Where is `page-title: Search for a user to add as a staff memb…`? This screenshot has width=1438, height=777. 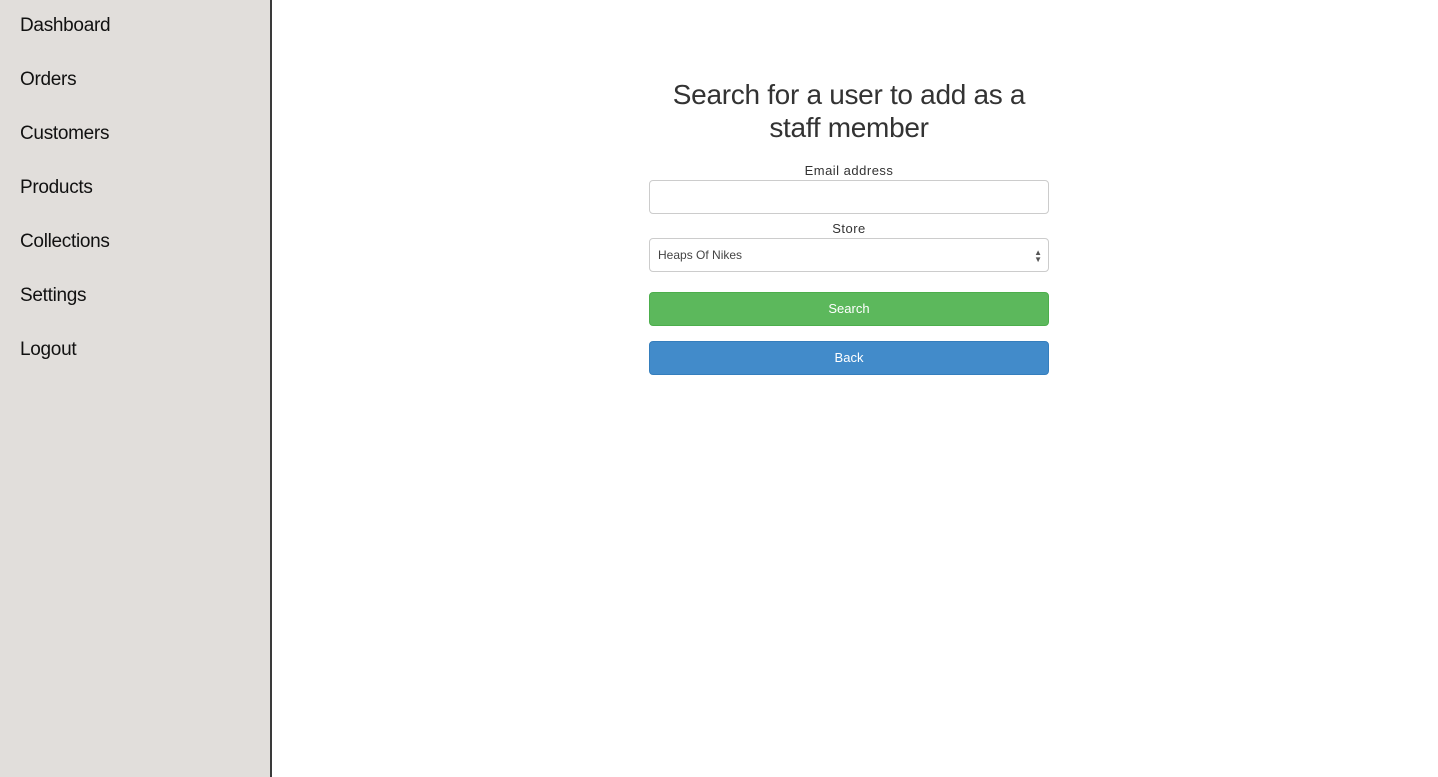
page-title: Search for a user to add as a staff memb… is located at coordinates (849, 111).